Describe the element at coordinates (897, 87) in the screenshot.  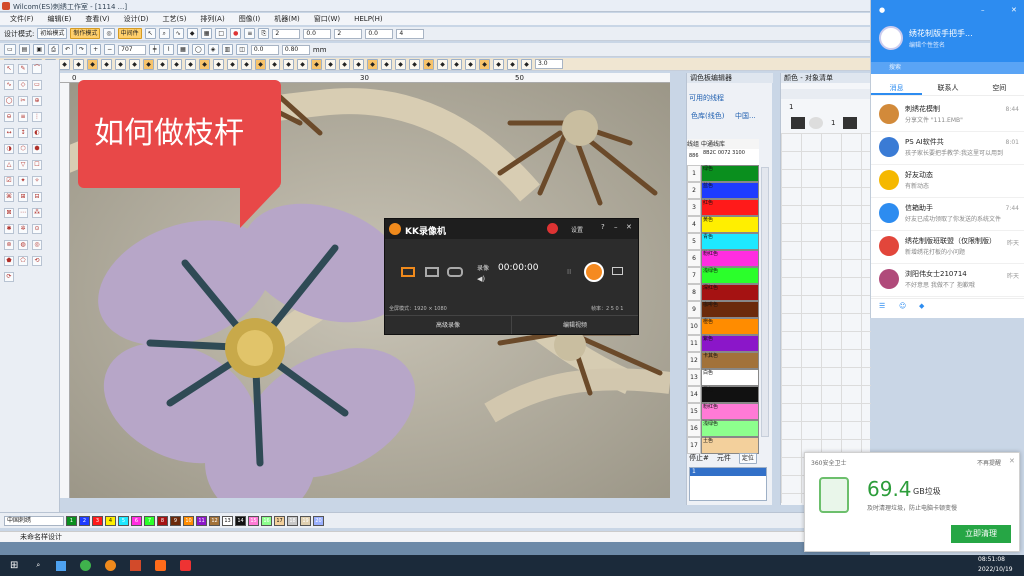
I see `qq-tab-messages: 消息` at that location.